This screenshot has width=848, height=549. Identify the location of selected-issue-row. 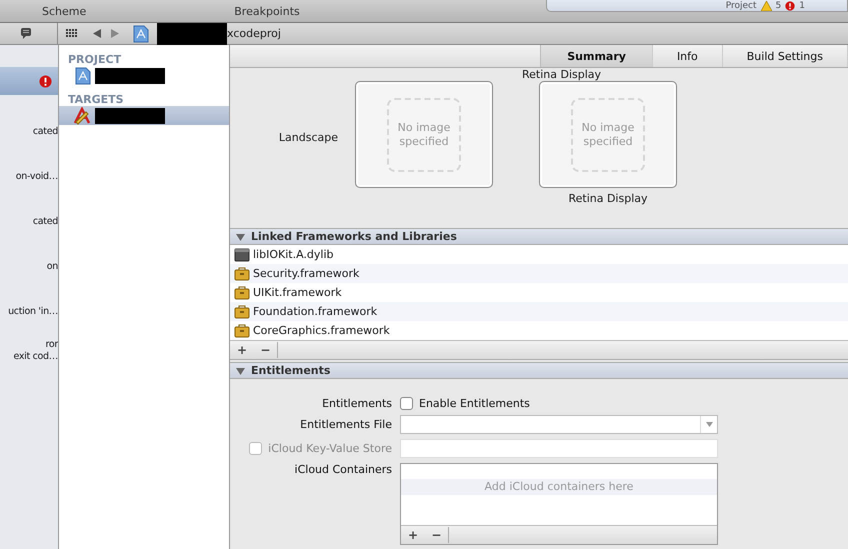
(29, 81).